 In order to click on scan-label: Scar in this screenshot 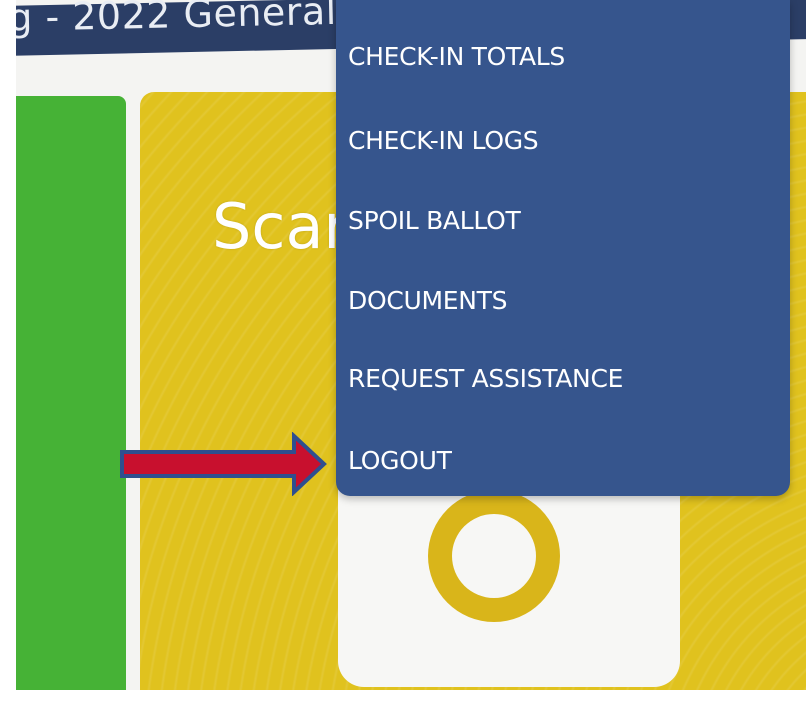, I will do `click(280, 226)`.